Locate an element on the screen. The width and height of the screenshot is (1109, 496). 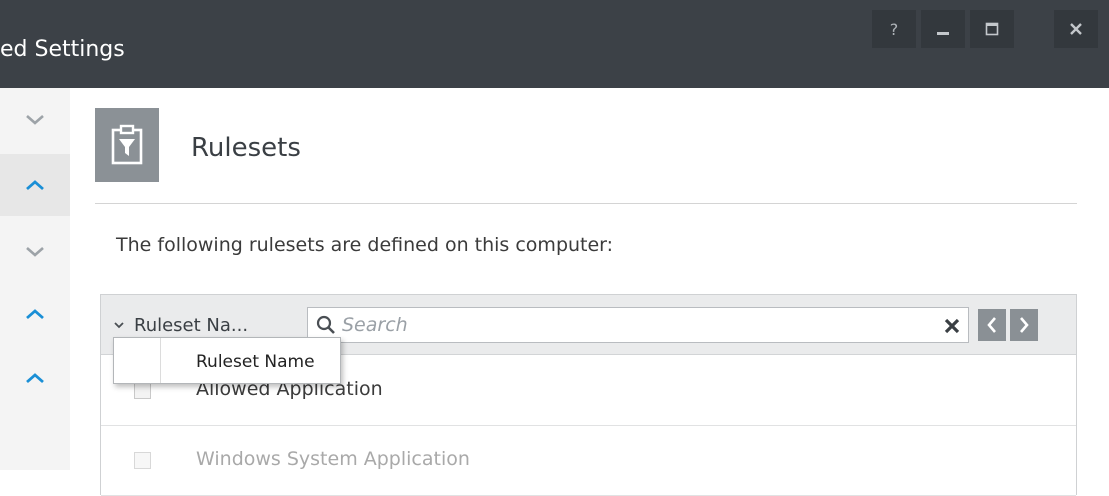
page-title: Rulesets is located at coordinates (246, 148).